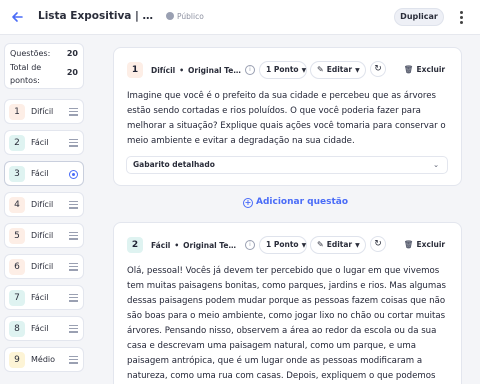  I want to click on add-question-button: + Adicionar questão, so click(295, 202).